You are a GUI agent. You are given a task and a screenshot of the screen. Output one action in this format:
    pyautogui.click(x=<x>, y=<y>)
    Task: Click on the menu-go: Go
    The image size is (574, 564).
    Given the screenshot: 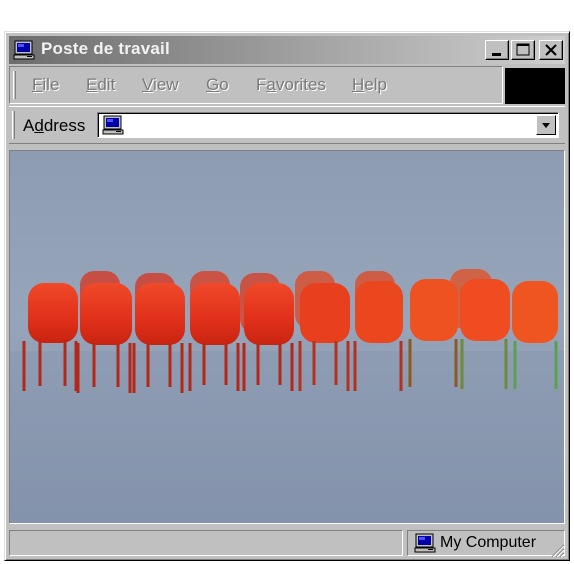 What is the action you would take?
    pyautogui.click(x=217, y=85)
    